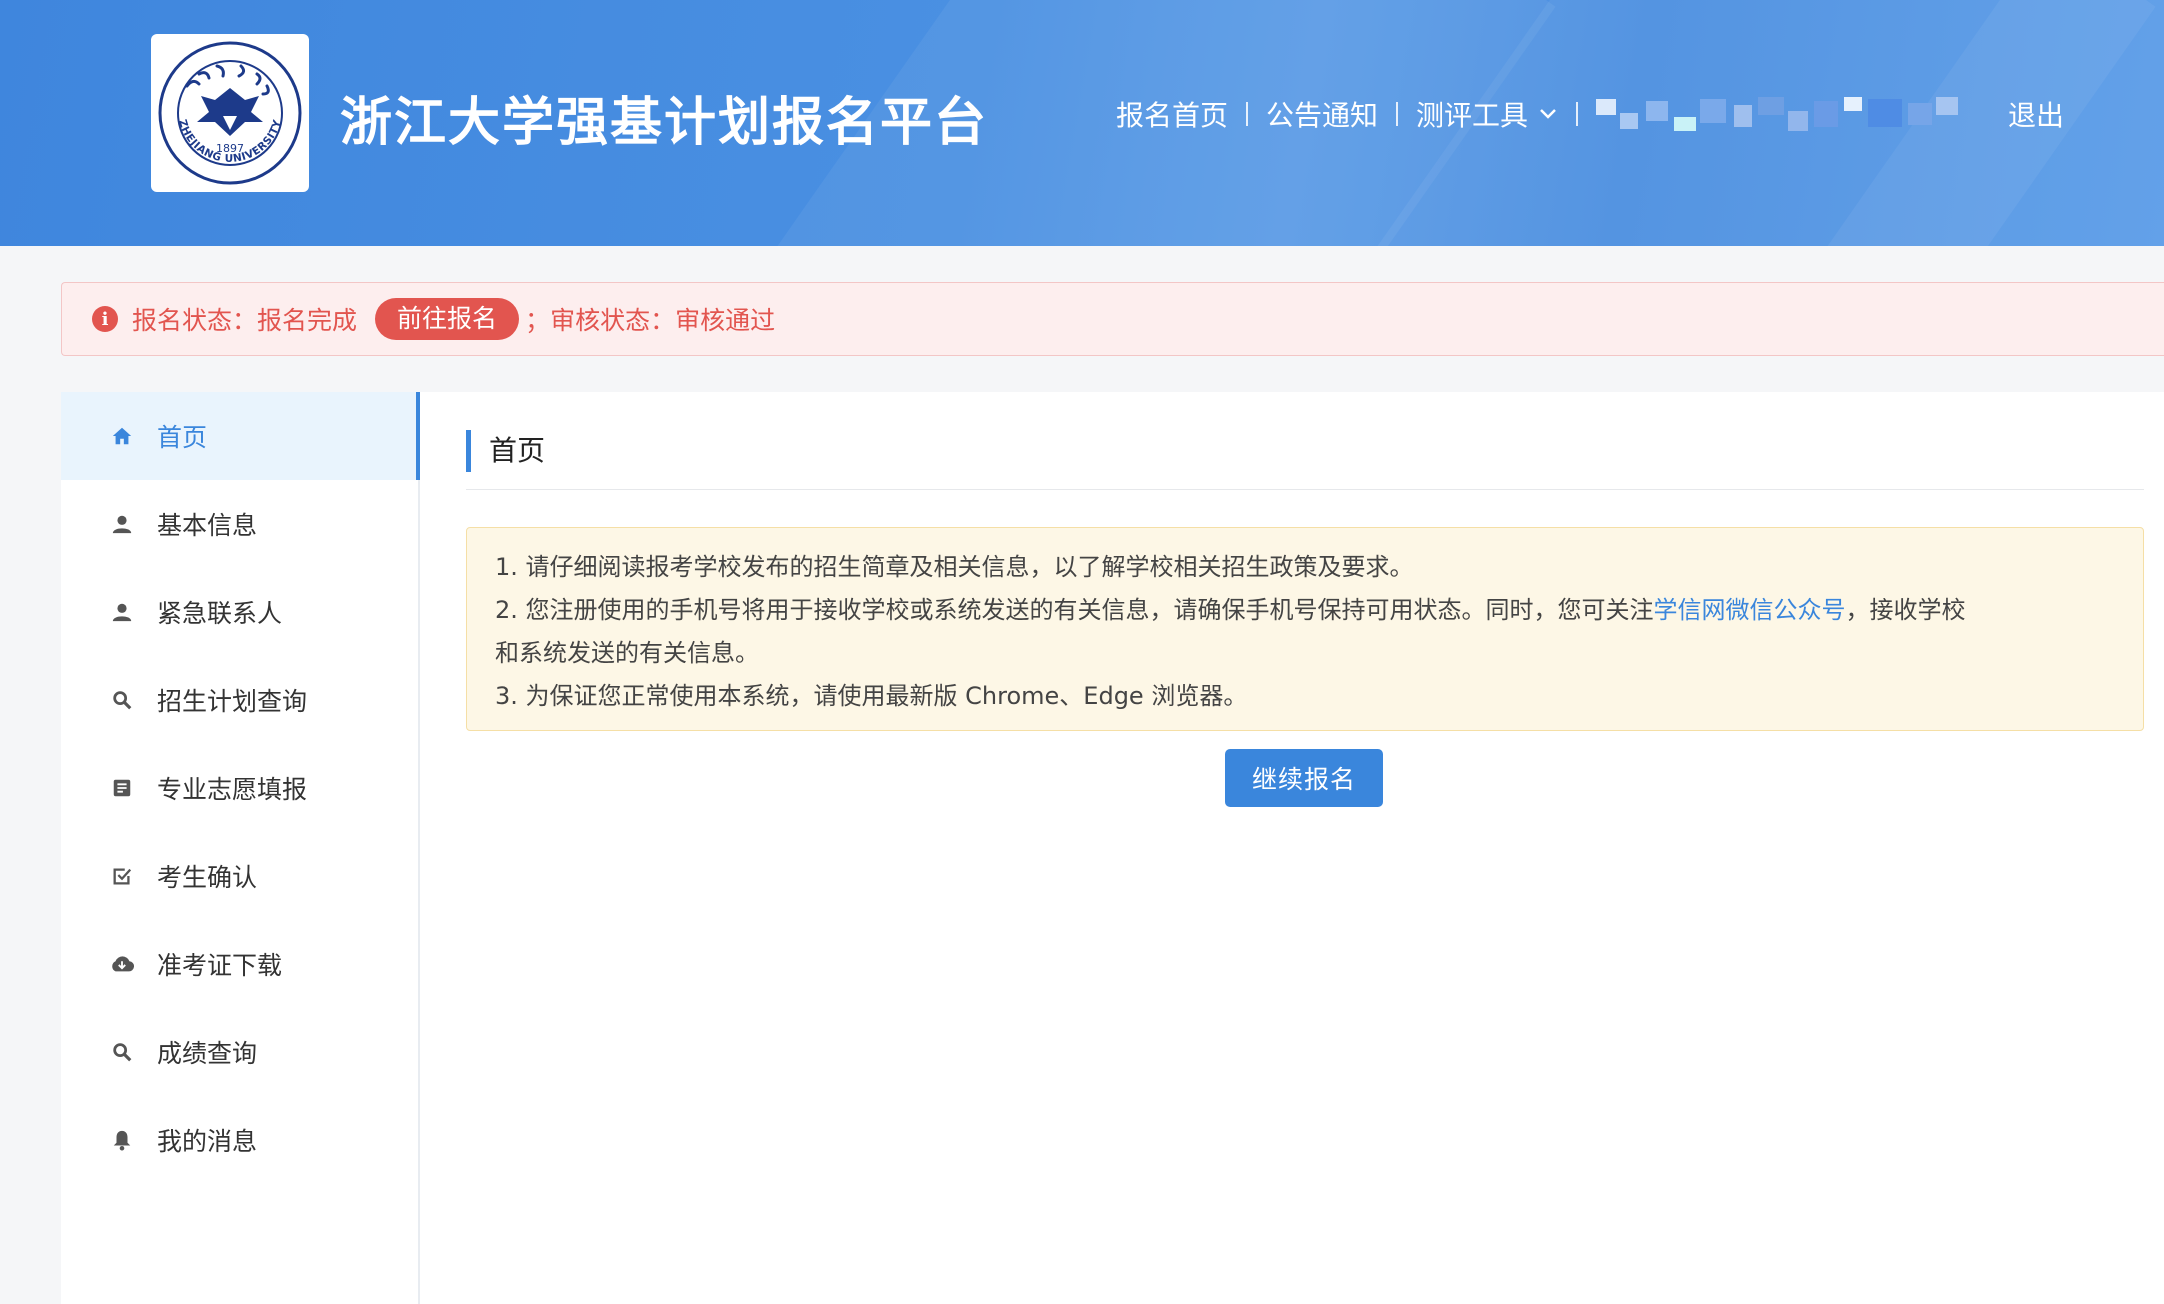 The image size is (2164, 1304). What do you see at coordinates (307, 320) in the screenshot?
I see `registration-status-value: 报名完成` at bounding box center [307, 320].